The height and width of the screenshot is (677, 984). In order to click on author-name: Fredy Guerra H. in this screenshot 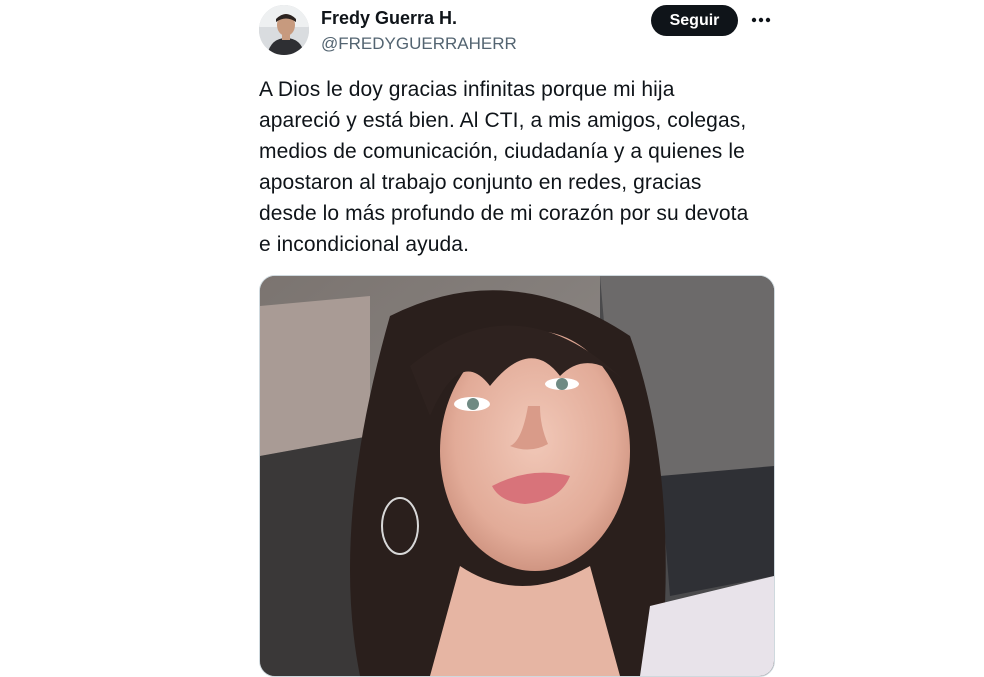, I will do `click(389, 18)`.